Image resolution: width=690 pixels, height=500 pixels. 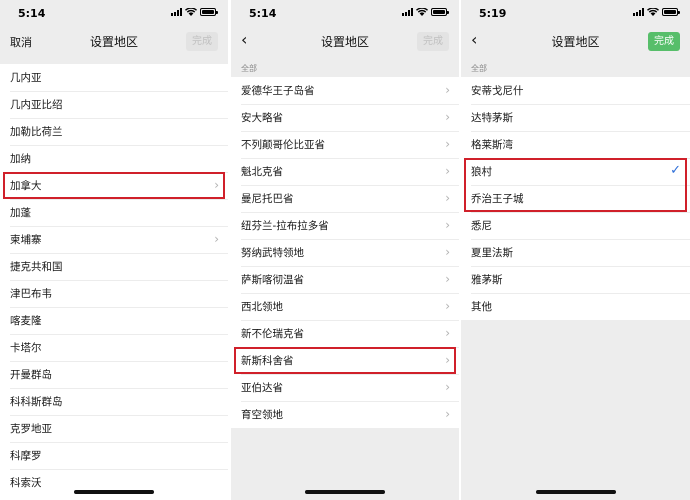 I want to click on list-item-label: 安大略省, so click(x=262, y=118).